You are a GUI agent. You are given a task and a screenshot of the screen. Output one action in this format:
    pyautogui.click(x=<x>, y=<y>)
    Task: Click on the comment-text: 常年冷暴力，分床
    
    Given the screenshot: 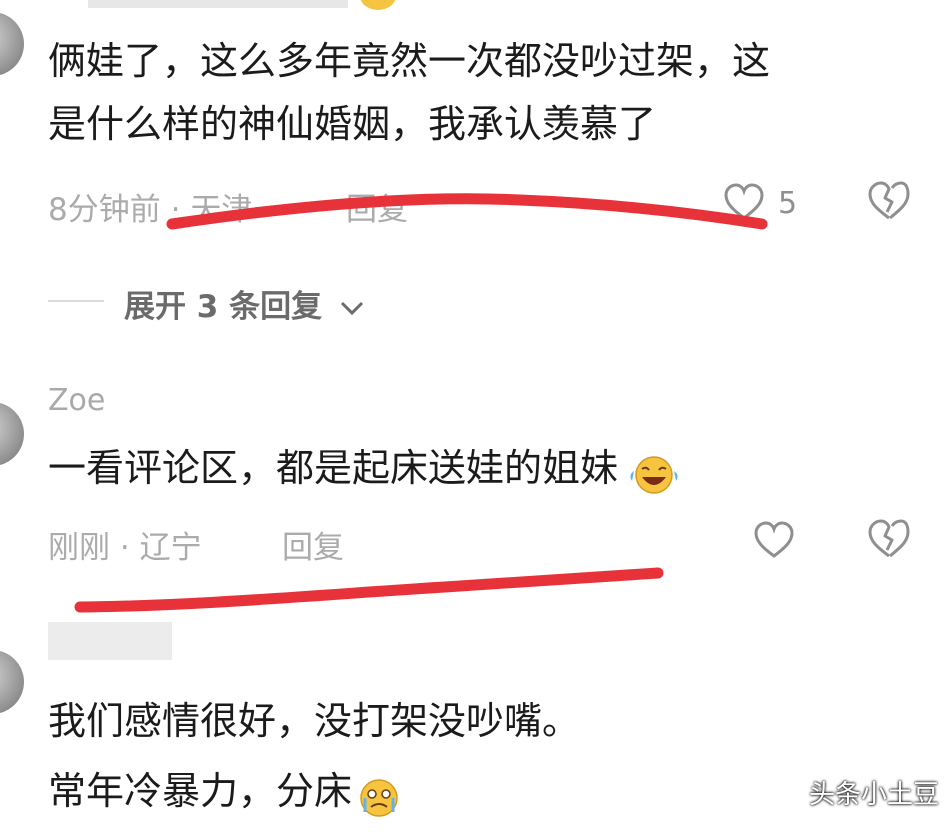 What is the action you would take?
    pyautogui.click(x=225, y=791)
    